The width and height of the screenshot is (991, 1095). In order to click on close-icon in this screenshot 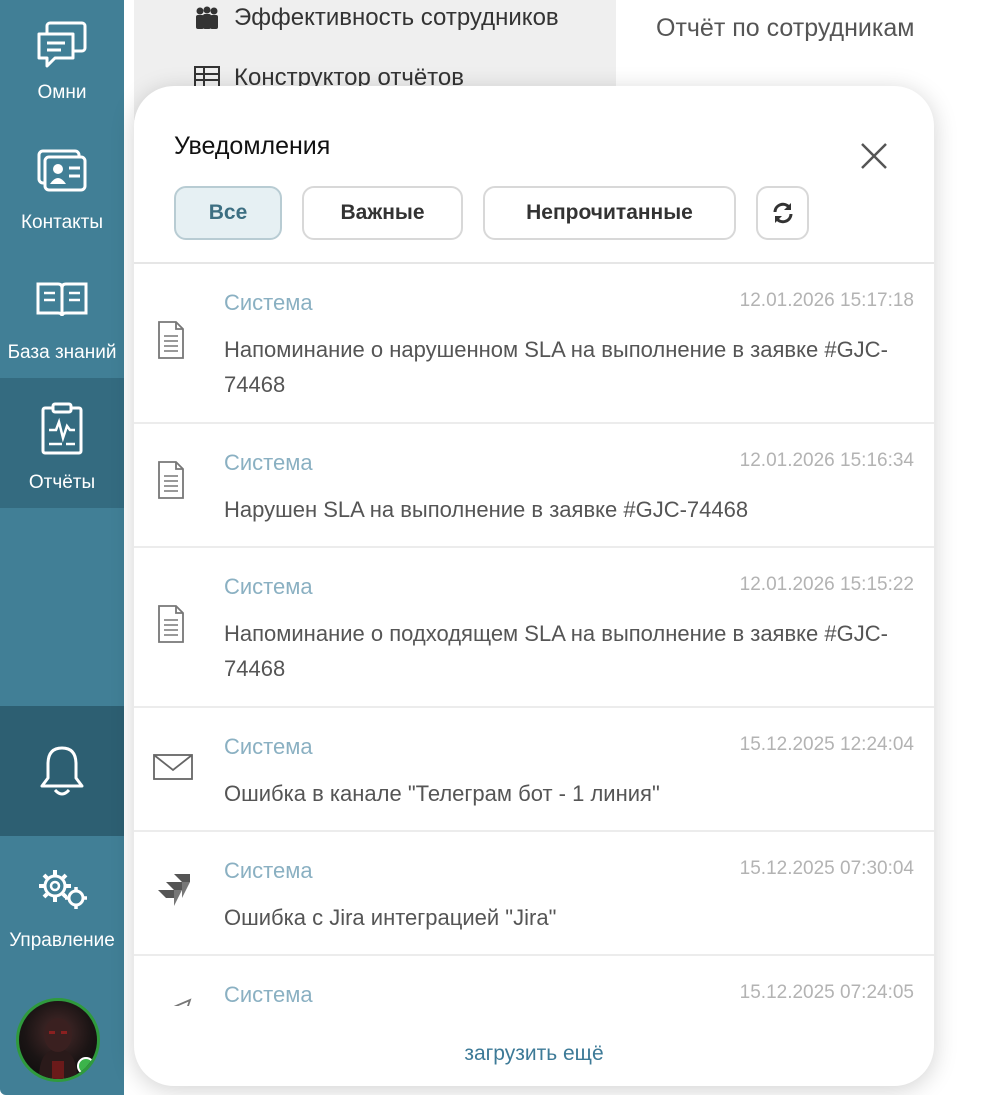, I will do `click(874, 156)`.